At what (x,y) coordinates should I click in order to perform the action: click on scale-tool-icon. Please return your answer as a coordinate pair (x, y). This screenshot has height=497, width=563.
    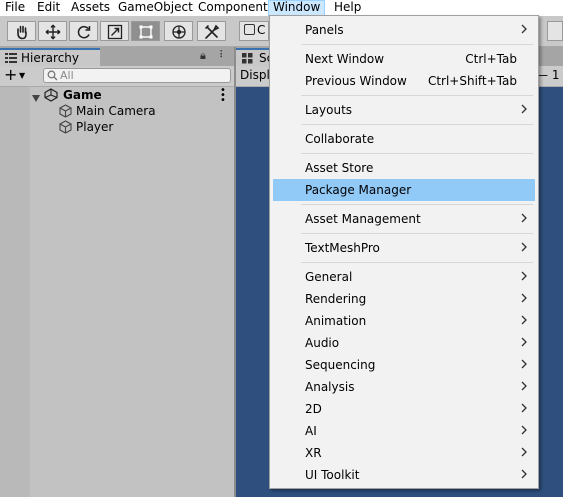
    Looking at the image, I should click on (115, 32).